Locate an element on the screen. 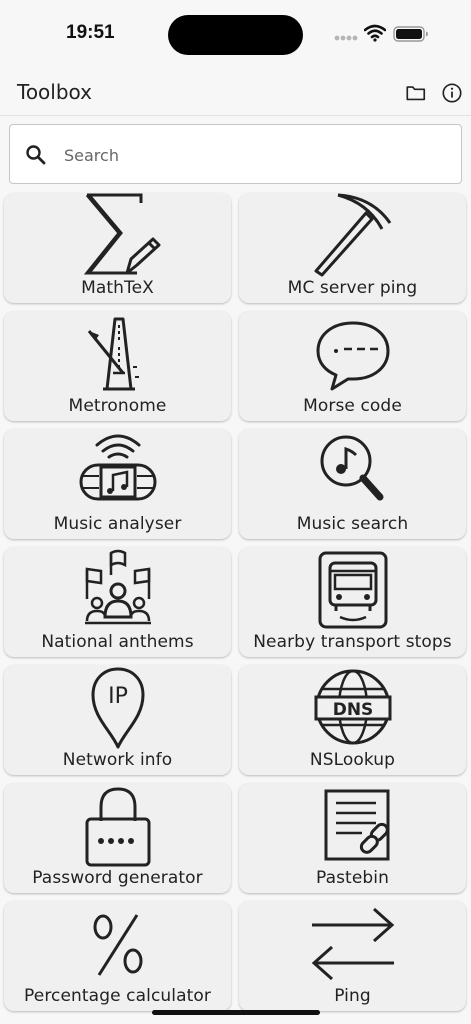  info-icon is located at coordinates (452, 93).